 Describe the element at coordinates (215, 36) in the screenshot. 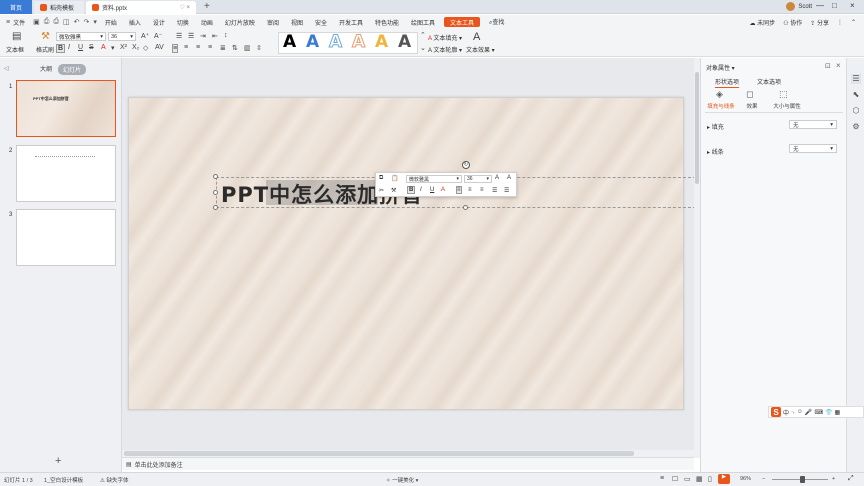

I see `outdent-icon: ⇤` at that location.